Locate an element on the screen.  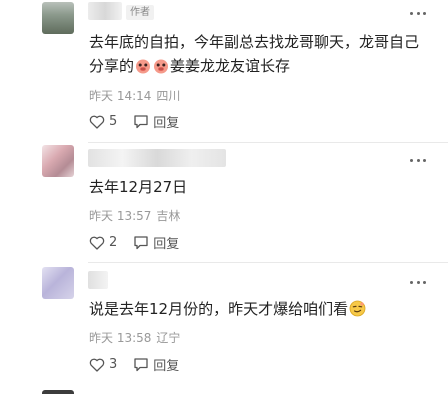
like-button: 3 is located at coordinates (103, 364).